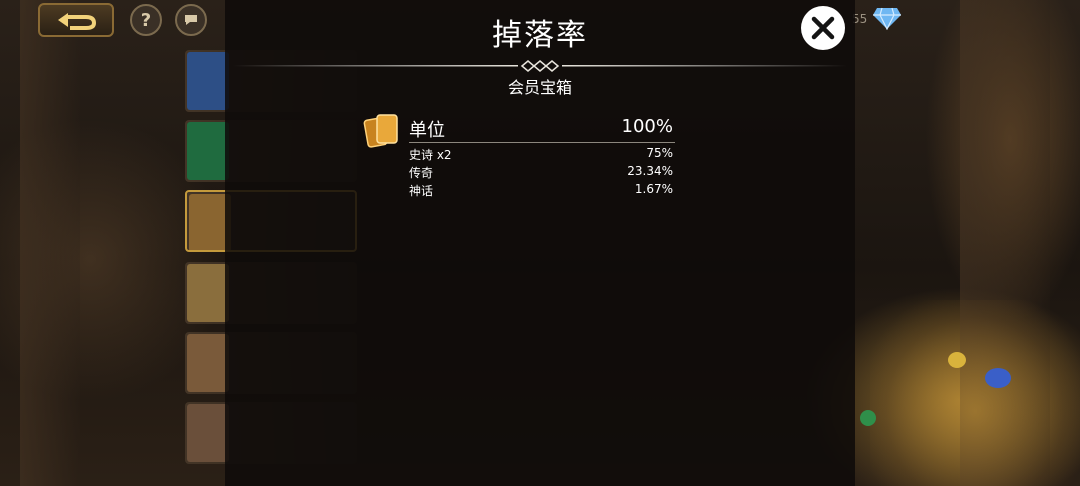 Image resolution: width=1080 pixels, height=486 pixels. I want to click on table-row: 史诗 x2 75%, so click(542, 154).